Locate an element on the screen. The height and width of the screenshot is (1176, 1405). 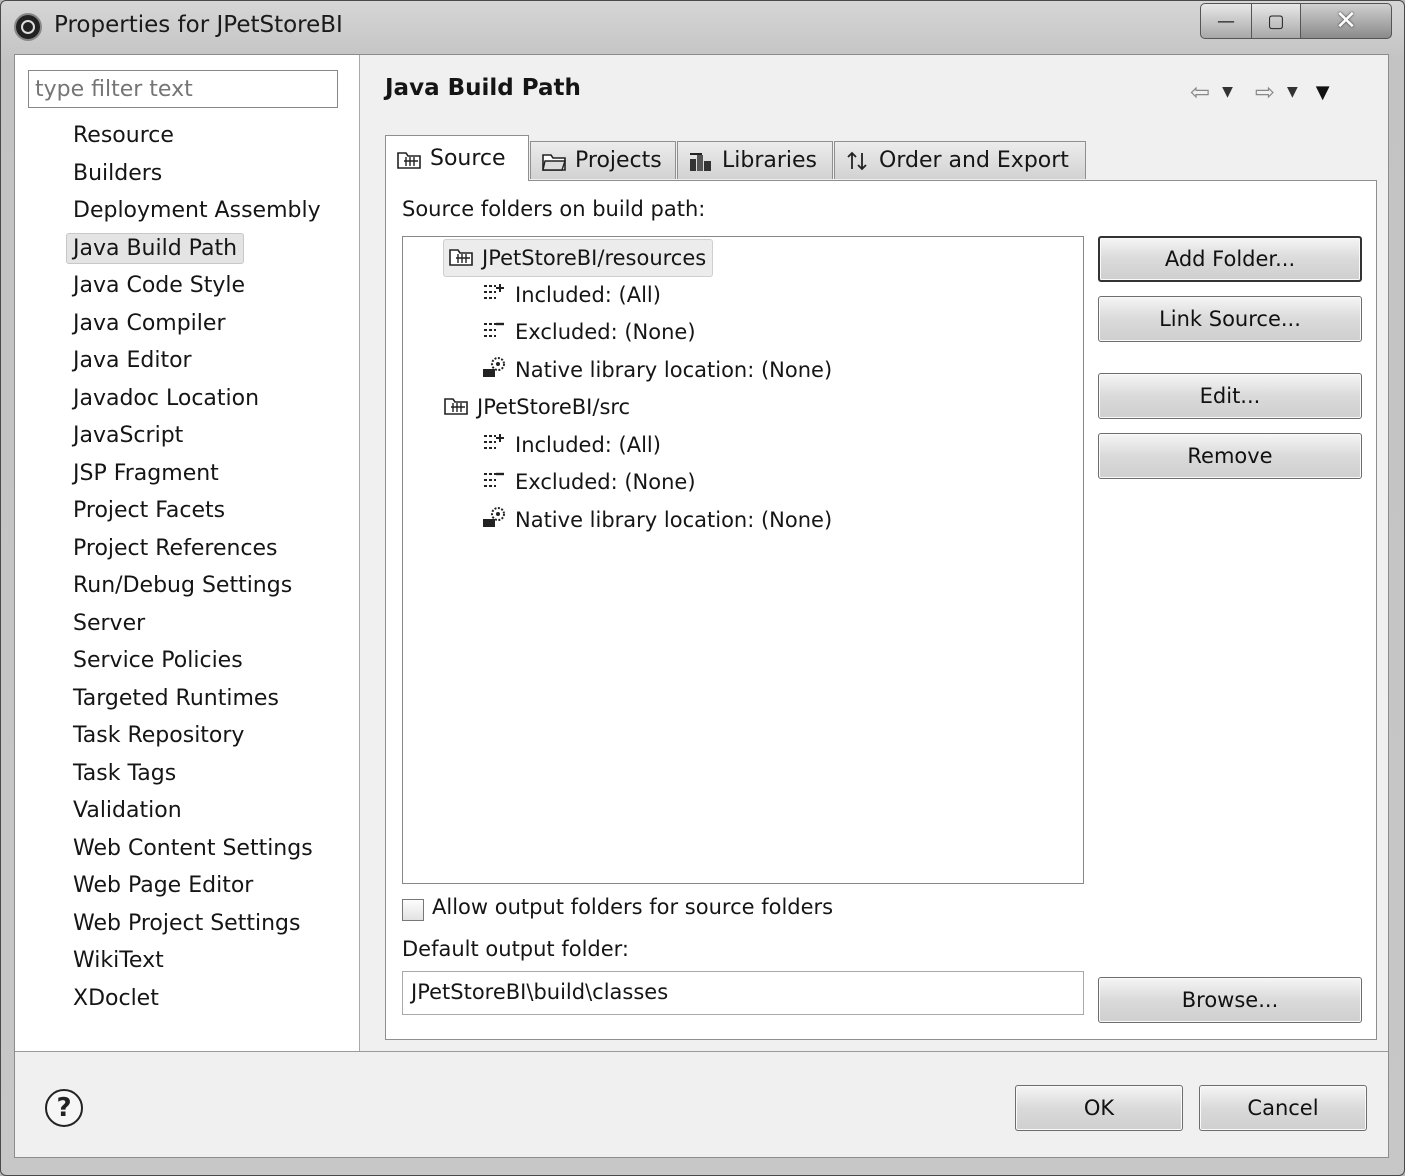
remove-button: Remove is located at coordinates (1230, 456).